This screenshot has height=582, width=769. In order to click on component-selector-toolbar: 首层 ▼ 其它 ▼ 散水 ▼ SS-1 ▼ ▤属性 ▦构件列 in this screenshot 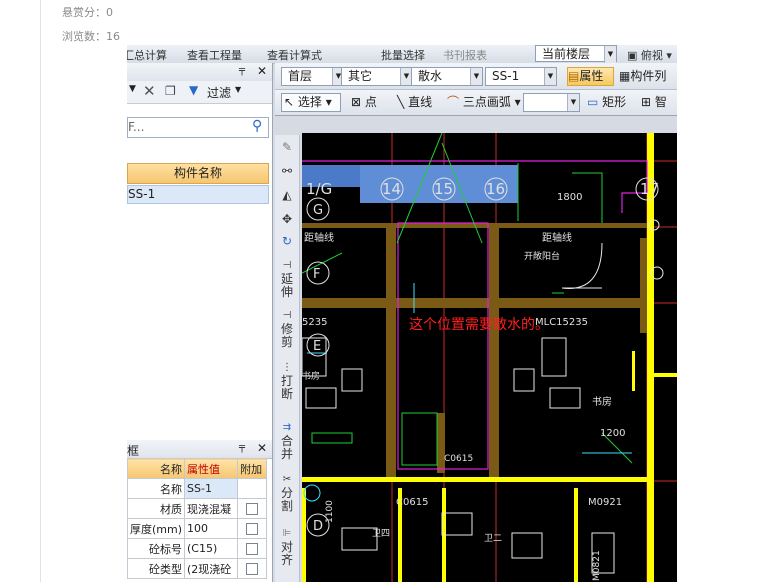, I will do `click(476, 76)`.